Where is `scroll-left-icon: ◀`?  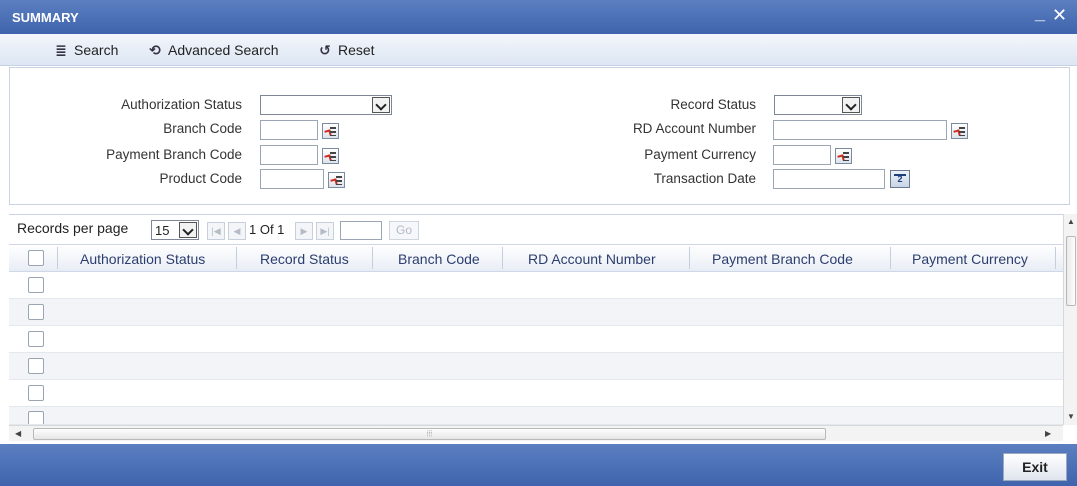 scroll-left-icon: ◀ is located at coordinates (18, 433).